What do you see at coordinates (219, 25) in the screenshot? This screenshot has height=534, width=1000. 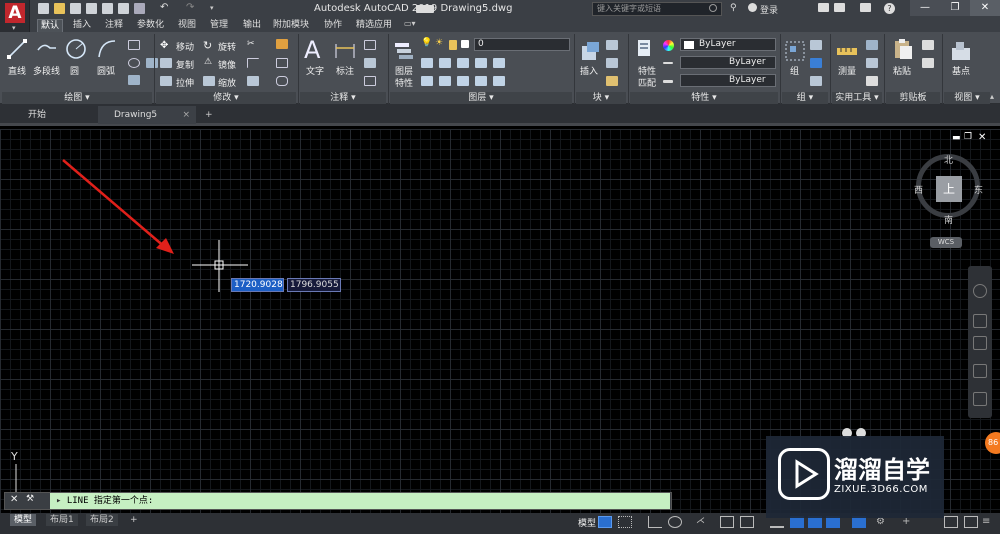 I see `tab-manage: 管理` at bounding box center [219, 25].